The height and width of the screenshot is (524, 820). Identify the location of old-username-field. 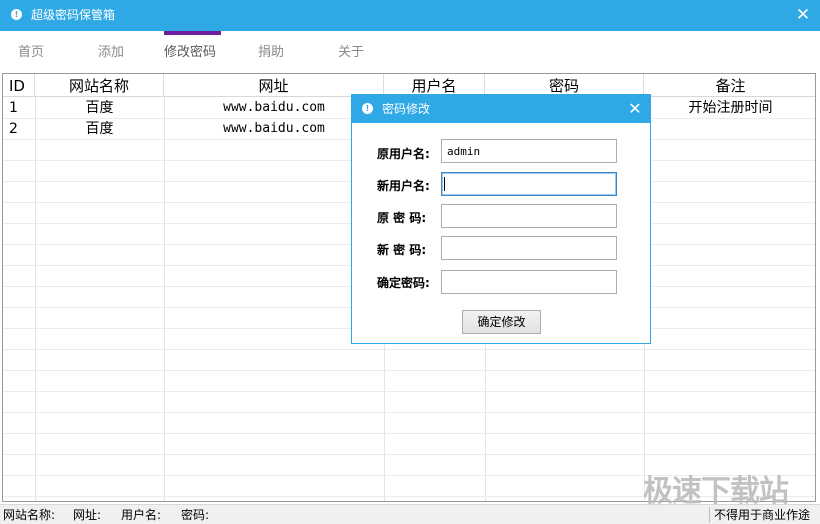
(529, 151).